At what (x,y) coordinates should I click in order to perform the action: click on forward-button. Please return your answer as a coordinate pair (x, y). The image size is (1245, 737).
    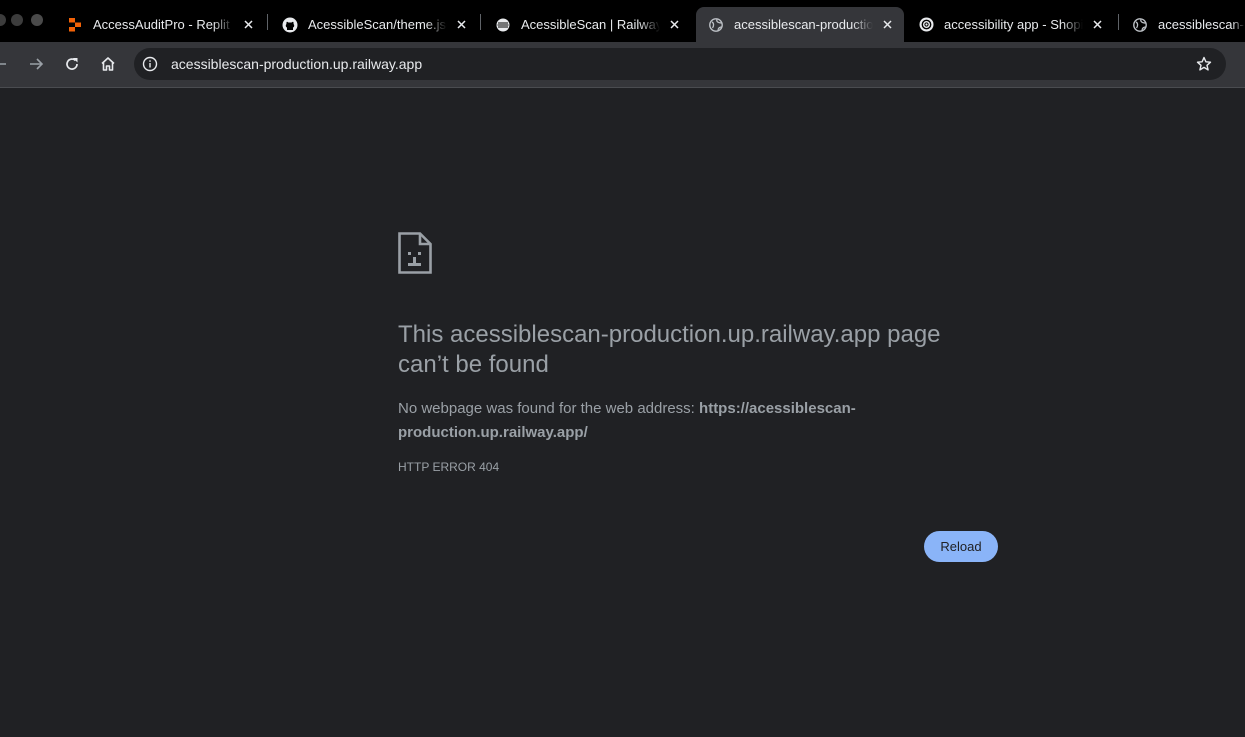
    Looking at the image, I should click on (36, 64).